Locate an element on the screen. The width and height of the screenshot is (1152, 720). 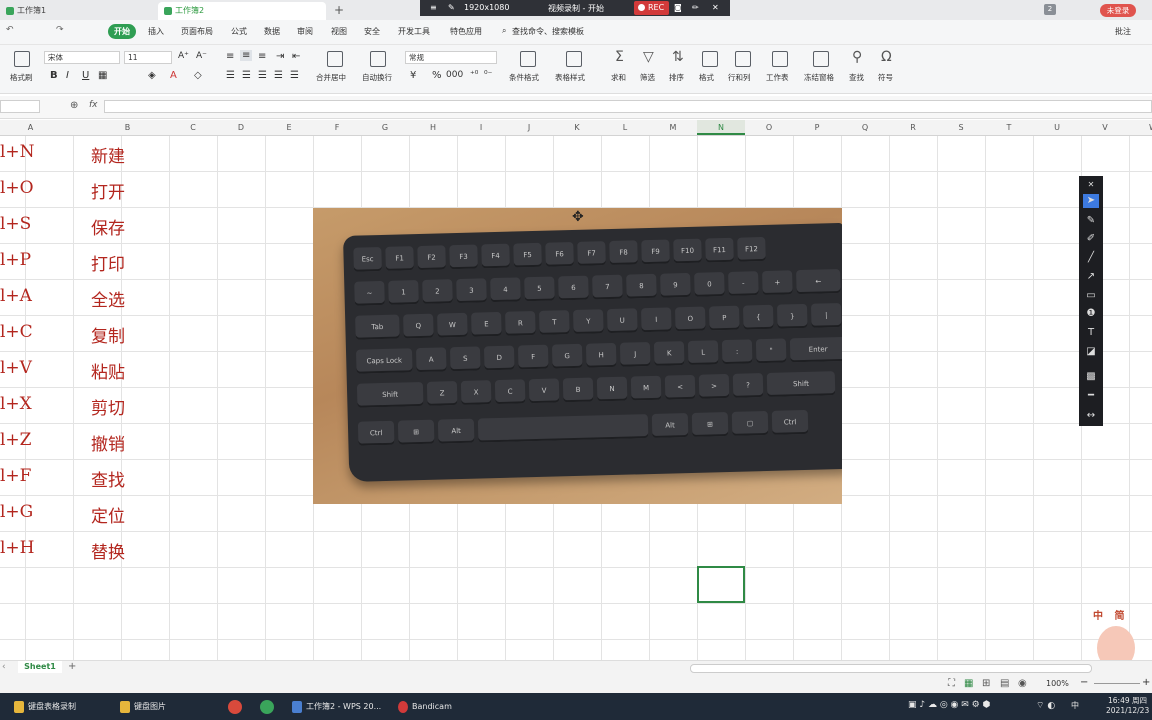
align-top-icon: ≡ is located at coordinates (230, 56).